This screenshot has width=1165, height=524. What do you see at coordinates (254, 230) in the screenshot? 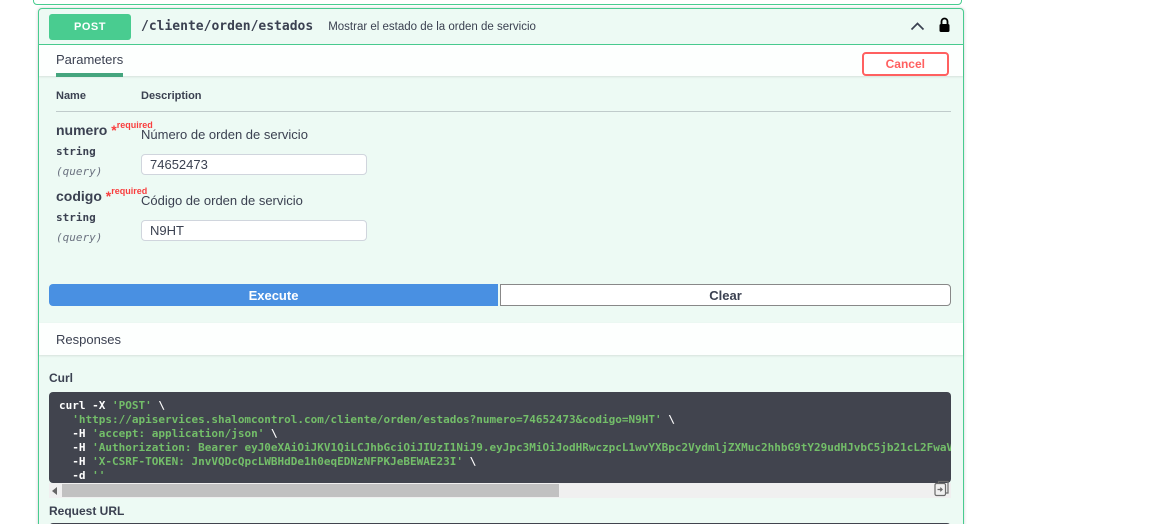
I see `codigo-input` at bounding box center [254, 230].